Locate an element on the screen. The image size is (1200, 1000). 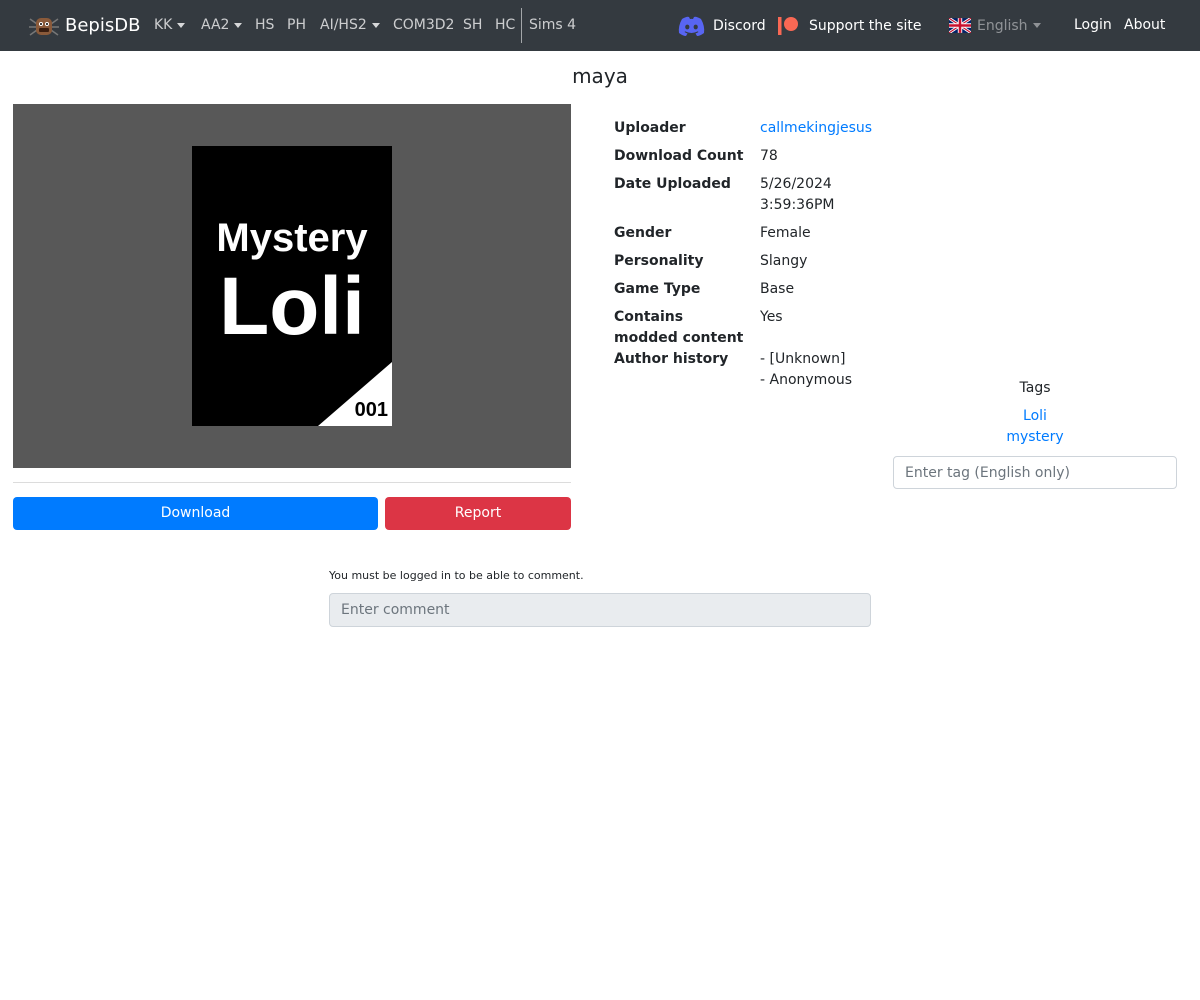
cover-number: 001 is located at coordinates (371, 410).